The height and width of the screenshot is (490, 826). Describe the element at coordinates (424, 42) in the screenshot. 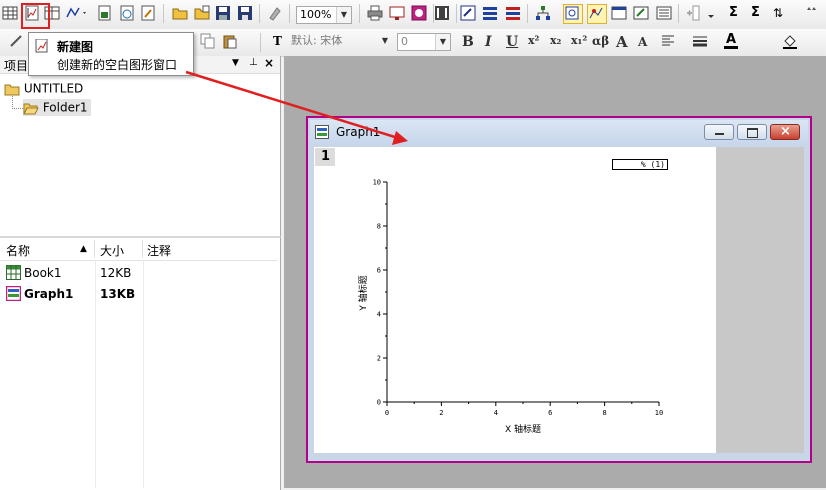

I see `font-size-select: 0 ▼` at that location.